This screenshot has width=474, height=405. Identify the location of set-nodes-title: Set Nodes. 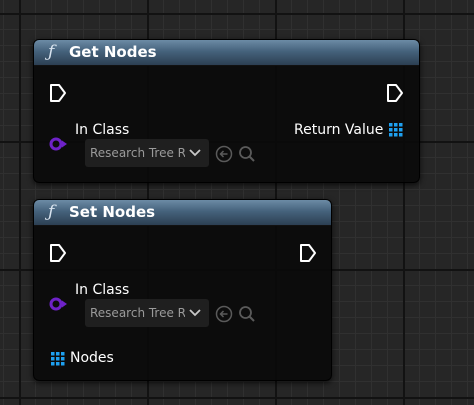
(112, 212).